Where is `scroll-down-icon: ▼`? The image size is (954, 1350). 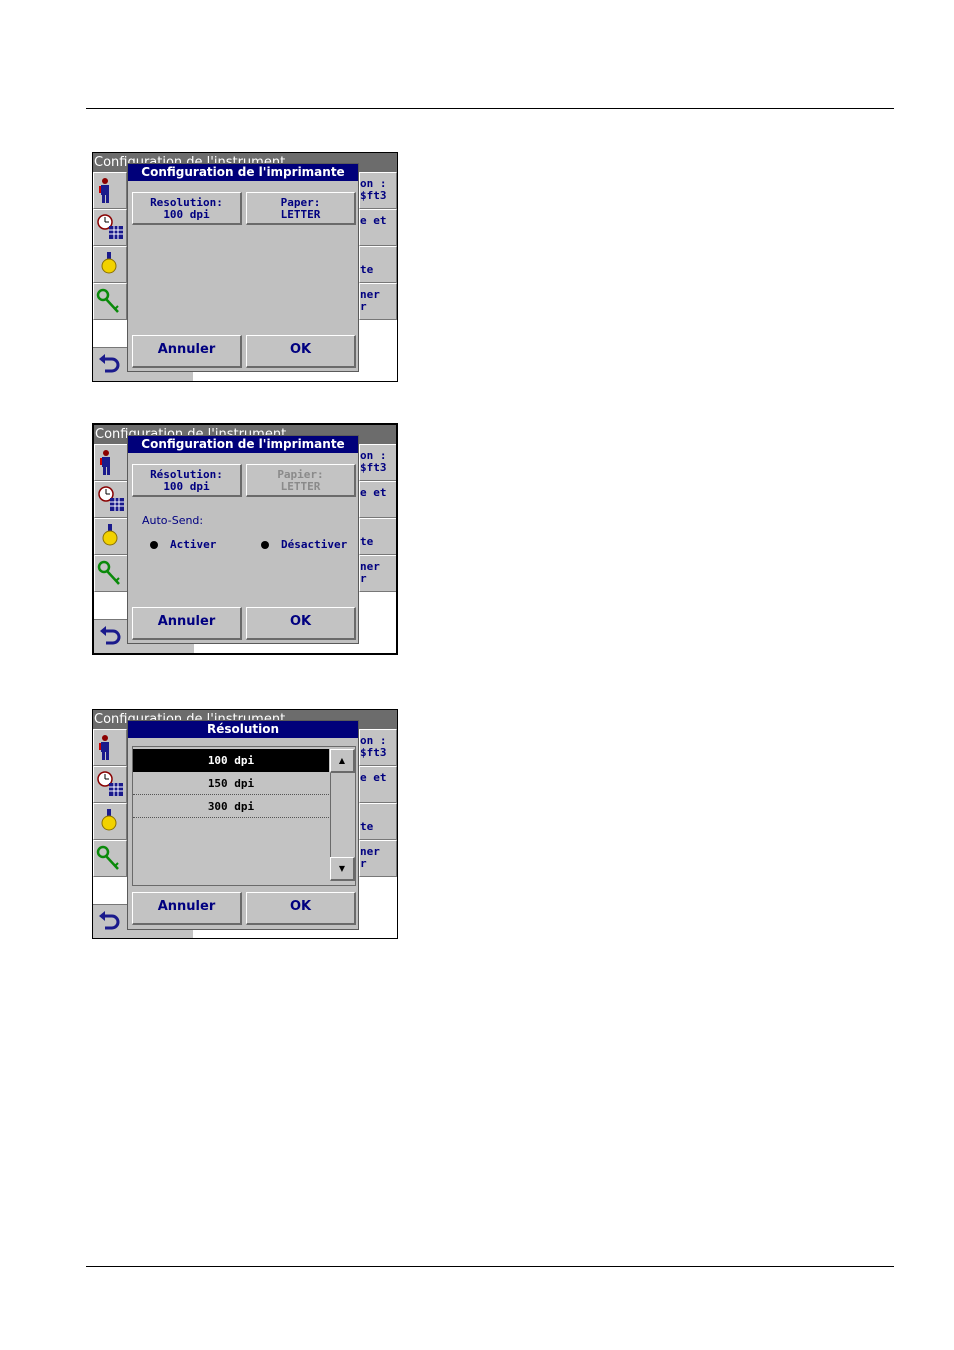
scroll-down-icon: ▼ is located at coordinates (342, 868).